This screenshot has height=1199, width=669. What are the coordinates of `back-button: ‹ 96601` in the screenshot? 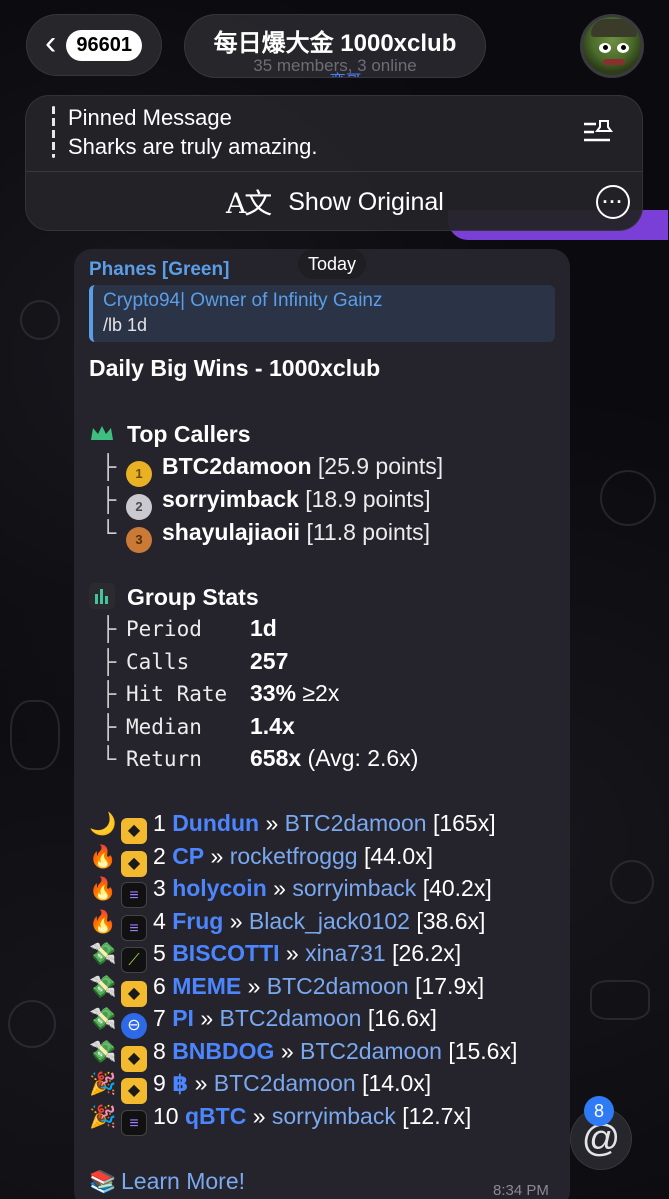 It's located at (94, 45).